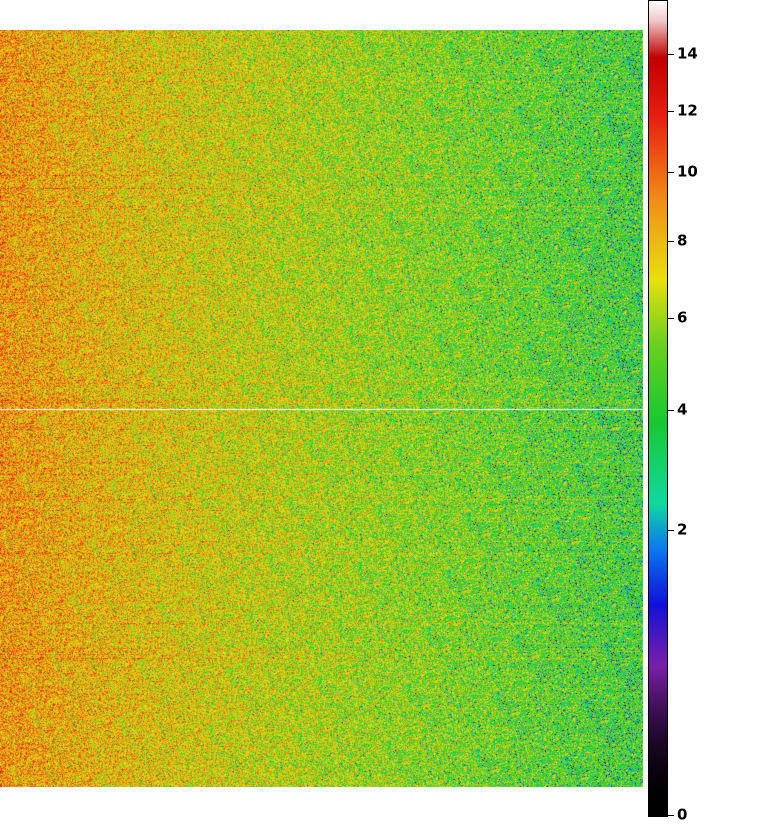 This screenshot has width=760, height=824. Describe the element at coordinates (682, 409) in the screenshot. I see `colorbar-tick-label: 4` at that location.